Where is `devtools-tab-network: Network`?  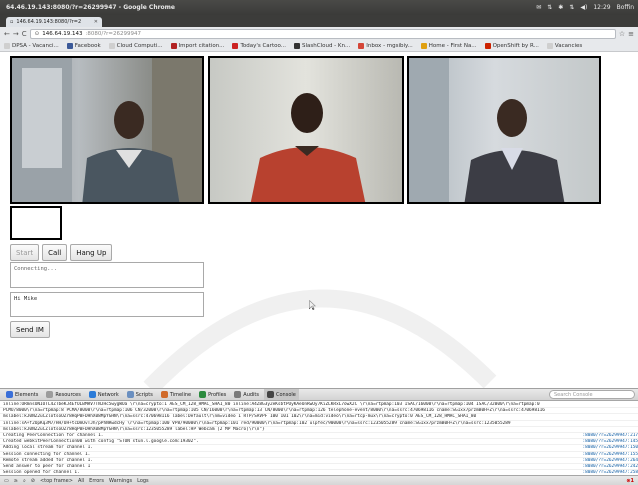 devtools-tab-network: Network is located at coordinates (104, 394).